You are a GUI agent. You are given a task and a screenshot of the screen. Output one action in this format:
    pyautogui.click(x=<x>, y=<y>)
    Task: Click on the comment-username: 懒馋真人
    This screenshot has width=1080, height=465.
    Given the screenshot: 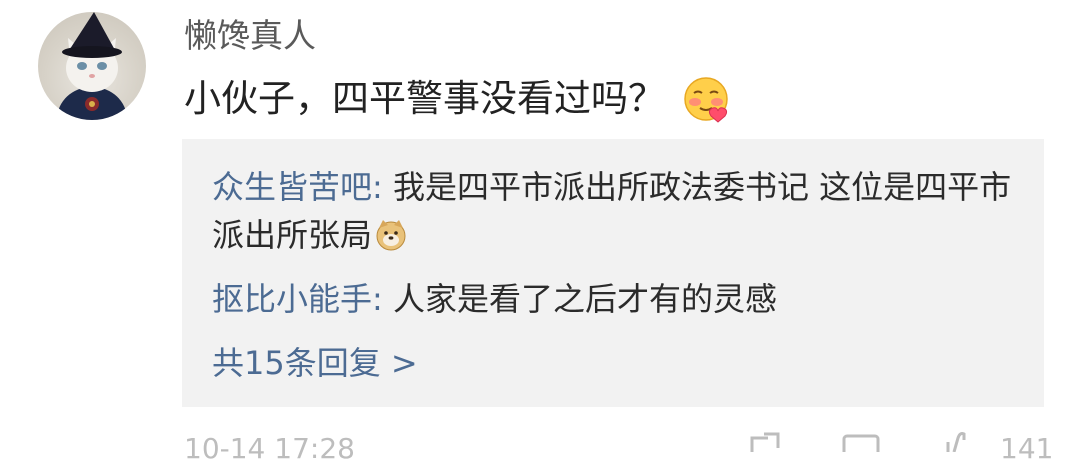 What is the action you would take?
    pyautogui.click(x=250, y=36)
    